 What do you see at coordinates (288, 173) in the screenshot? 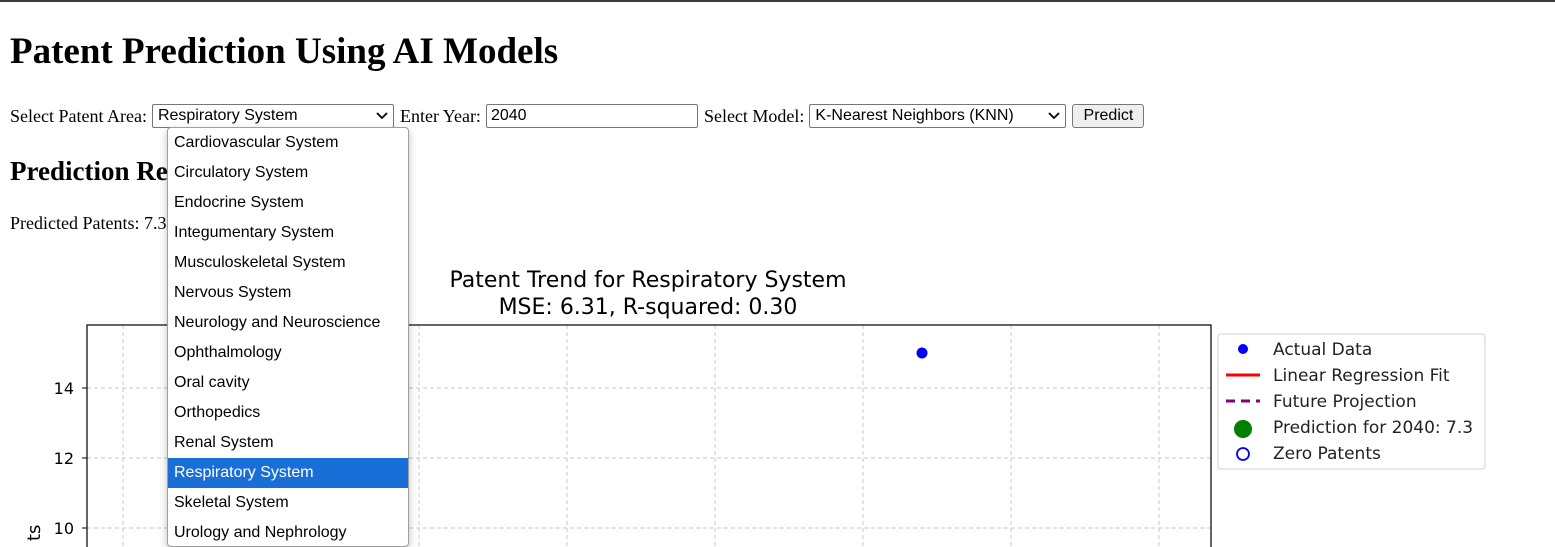
I see `dropdown-option-circulatory-system: Circulatory System` at bounding box center [288, 173].